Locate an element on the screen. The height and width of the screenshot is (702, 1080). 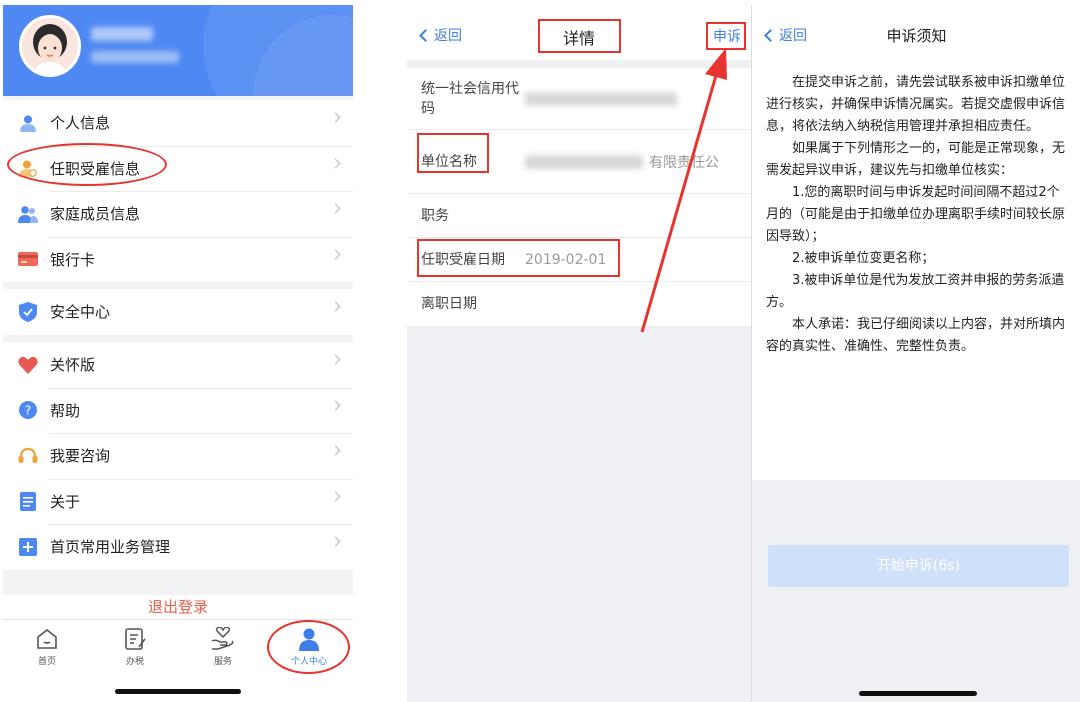
heart-icon is located at coordinates (28, 365).